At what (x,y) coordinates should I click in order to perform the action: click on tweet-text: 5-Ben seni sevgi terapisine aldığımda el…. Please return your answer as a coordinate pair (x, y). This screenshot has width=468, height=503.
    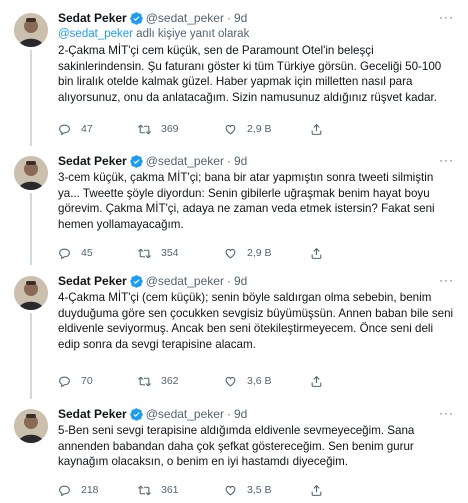
    Looking at the image, I should click on (236, 446).